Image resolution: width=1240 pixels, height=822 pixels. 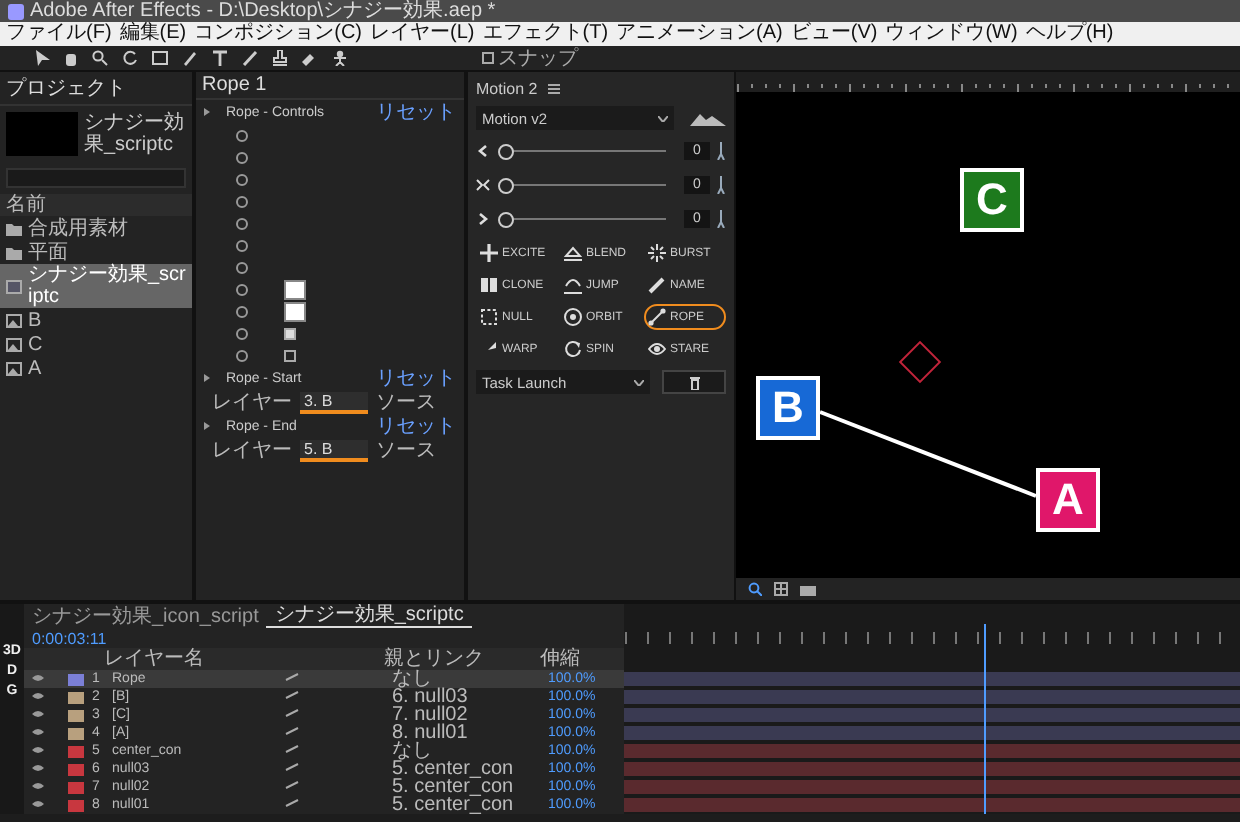 What do you see at coordinates (43, 58) in the screenshot?
I see `pointer-icon` at bounding box center [43, 58].